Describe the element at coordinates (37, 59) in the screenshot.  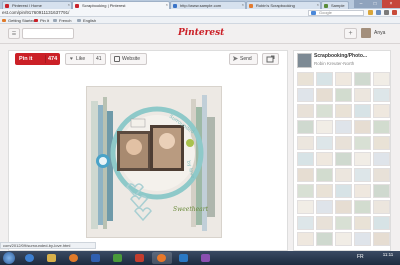
I see `pin-it-button: Pin it 474` at that location.